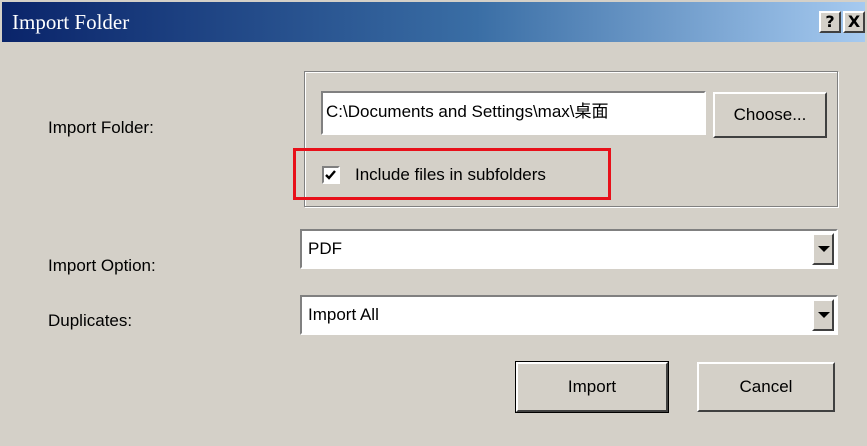 The width and height of the screenshot is (867, 446). I want to click on highlight-box, so click(452, 174).